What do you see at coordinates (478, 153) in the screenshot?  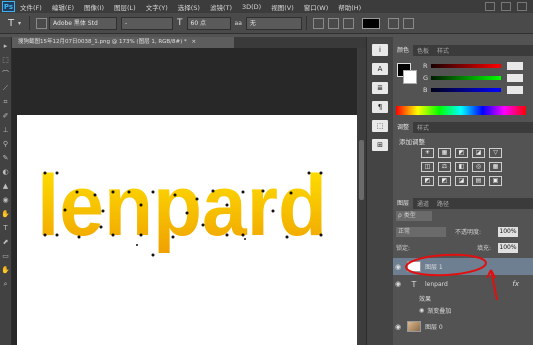 I see `exposure-icon: ◪` at bounding box center [478, 153].